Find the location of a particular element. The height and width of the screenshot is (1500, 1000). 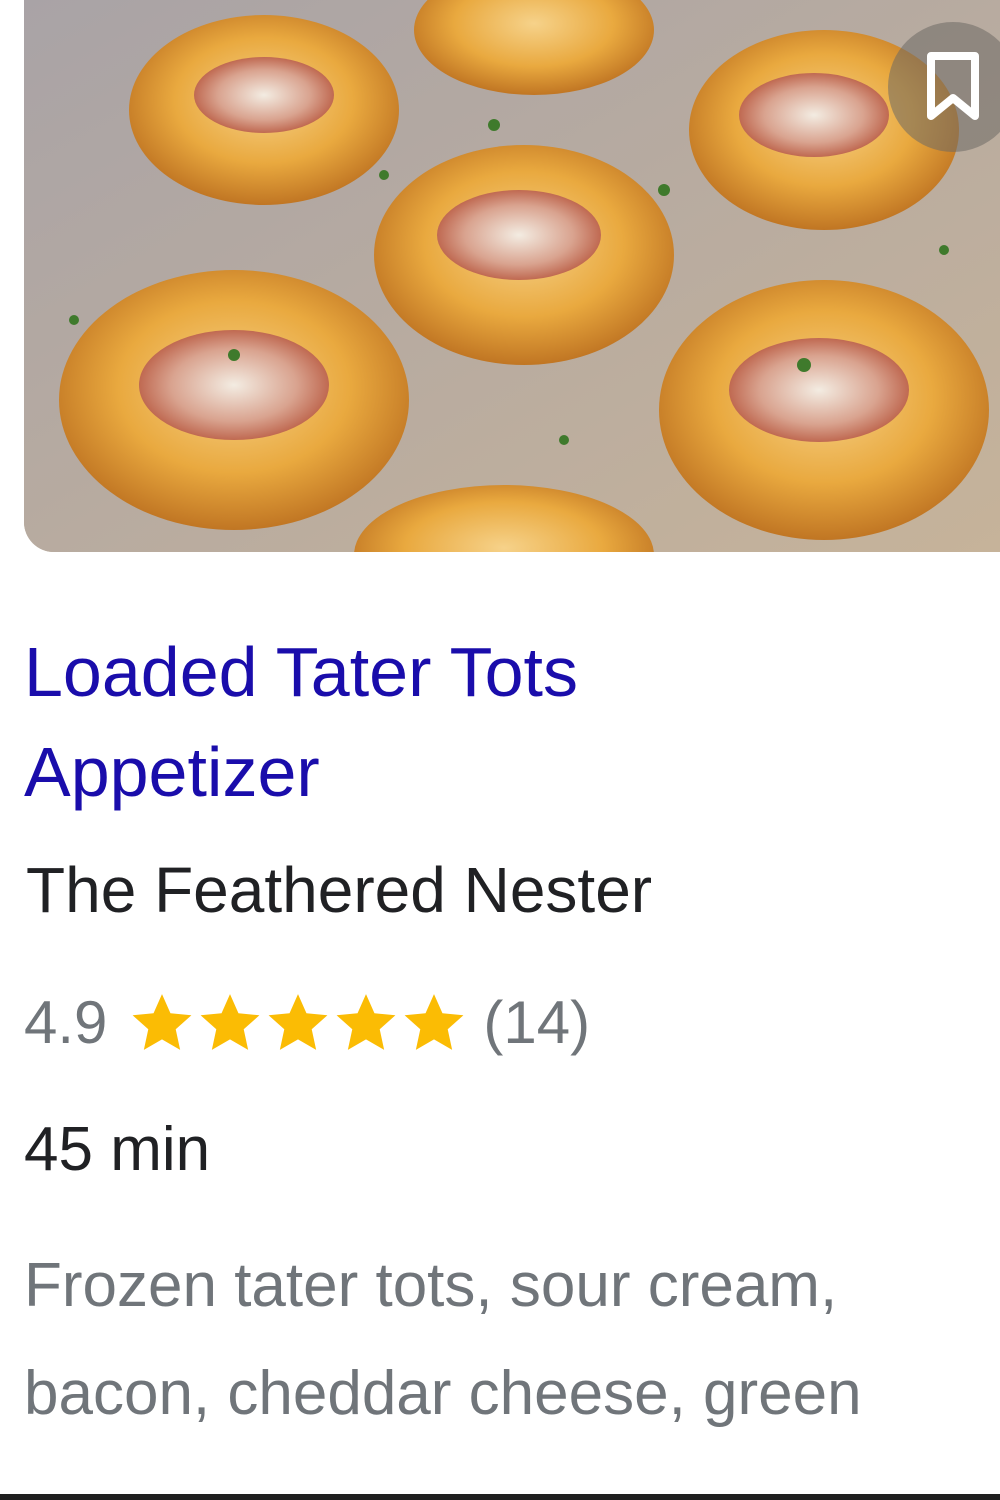

rating-value: 4.9 is located at coordinates (66, 1022).